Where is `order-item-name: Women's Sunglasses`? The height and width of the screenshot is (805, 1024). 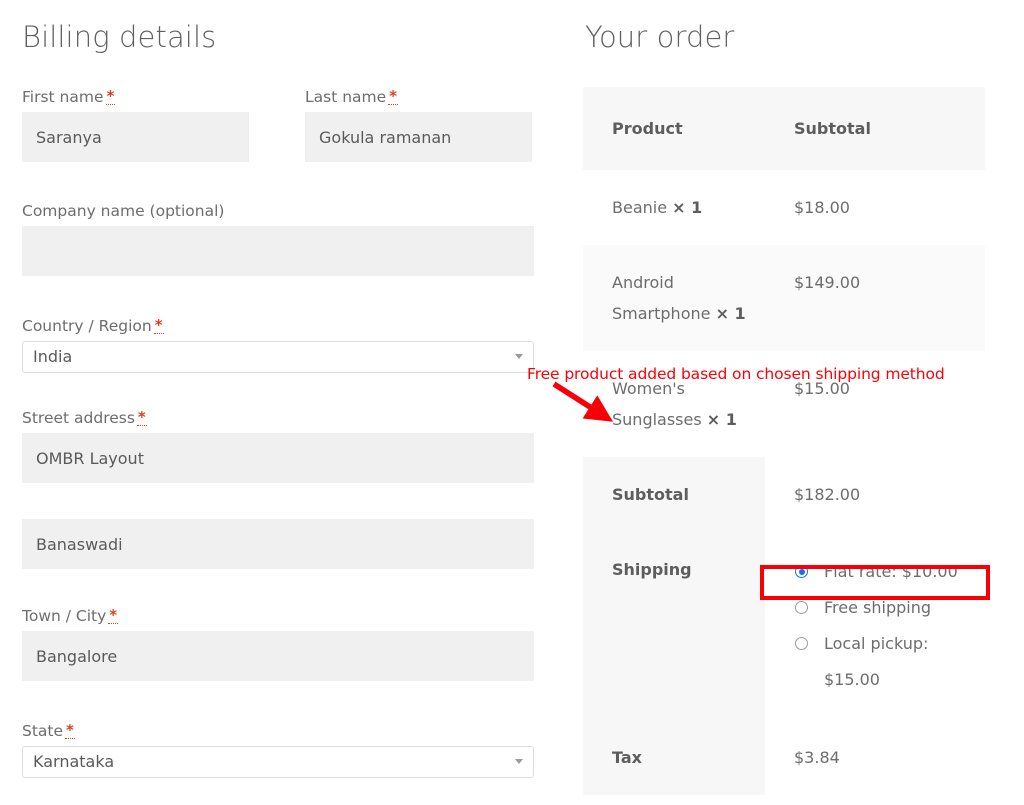
order-item-name: Women's Sunglasses is located at coordinates (657, 404).